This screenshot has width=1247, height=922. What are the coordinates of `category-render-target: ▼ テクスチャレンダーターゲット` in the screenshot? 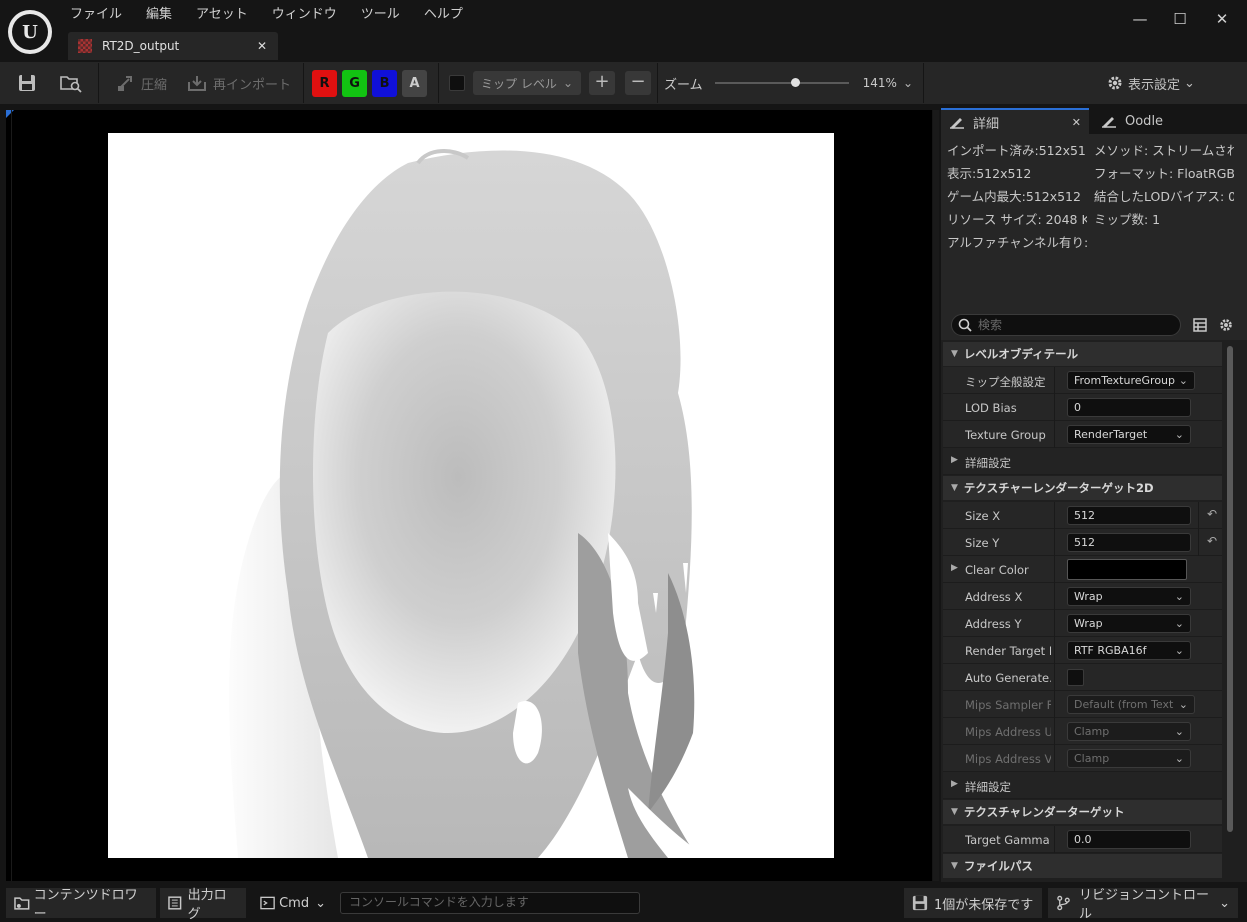 It's located at (1082, 812).